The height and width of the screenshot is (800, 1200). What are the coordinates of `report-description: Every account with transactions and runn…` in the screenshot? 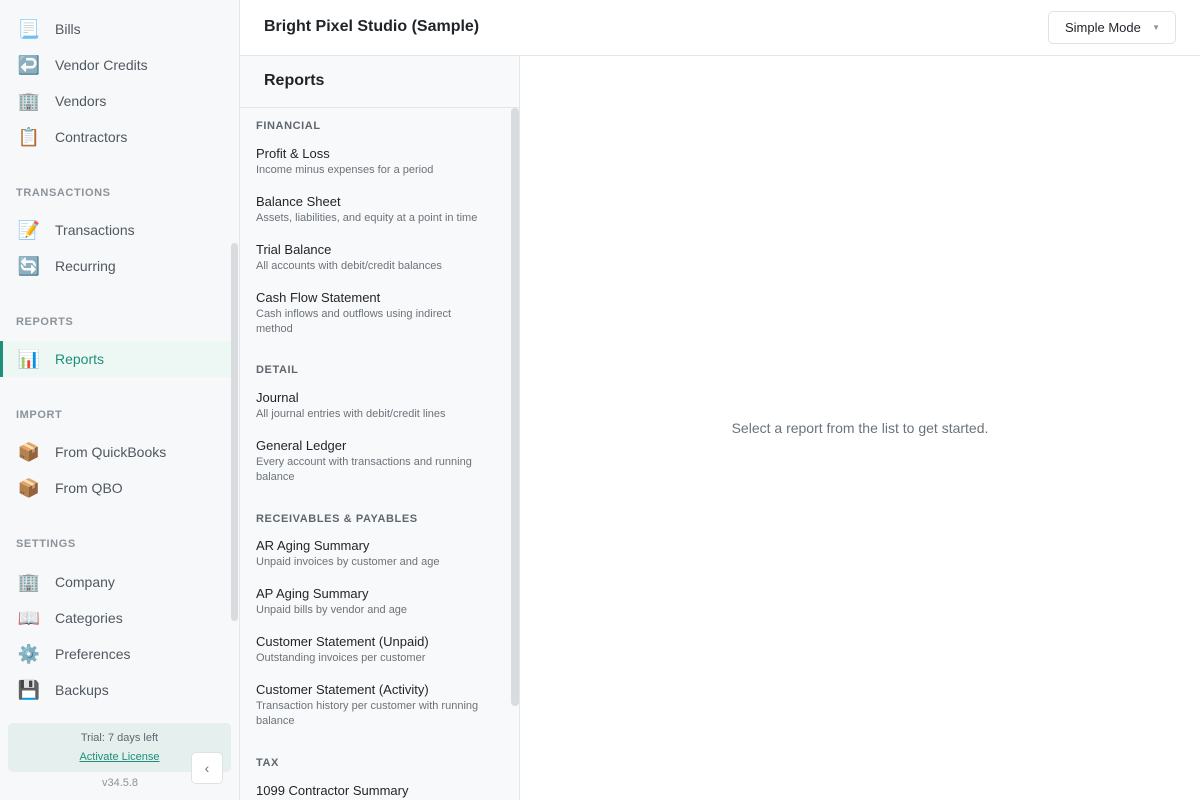 It's located at (364, 469).